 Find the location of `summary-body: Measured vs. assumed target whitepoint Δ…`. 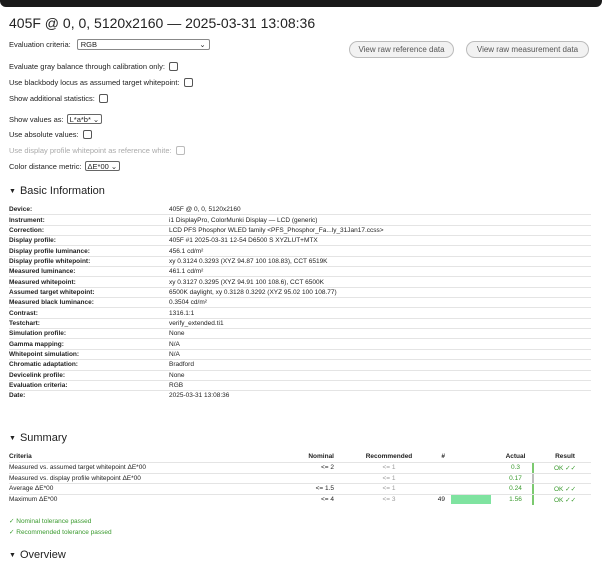

summary-body: Measured vs. assumed target whitepoint Δ… is located at coordinates (300, 483).